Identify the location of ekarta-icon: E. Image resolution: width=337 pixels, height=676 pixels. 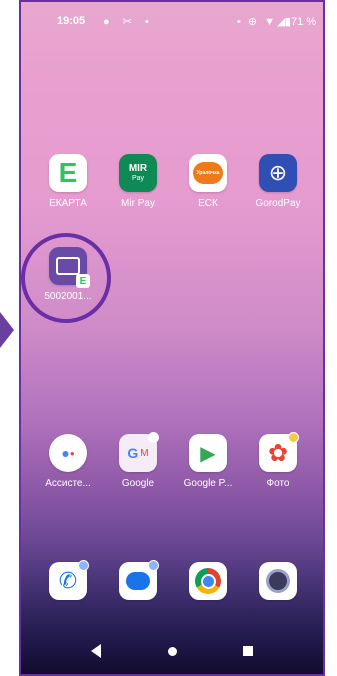
(68, 173).